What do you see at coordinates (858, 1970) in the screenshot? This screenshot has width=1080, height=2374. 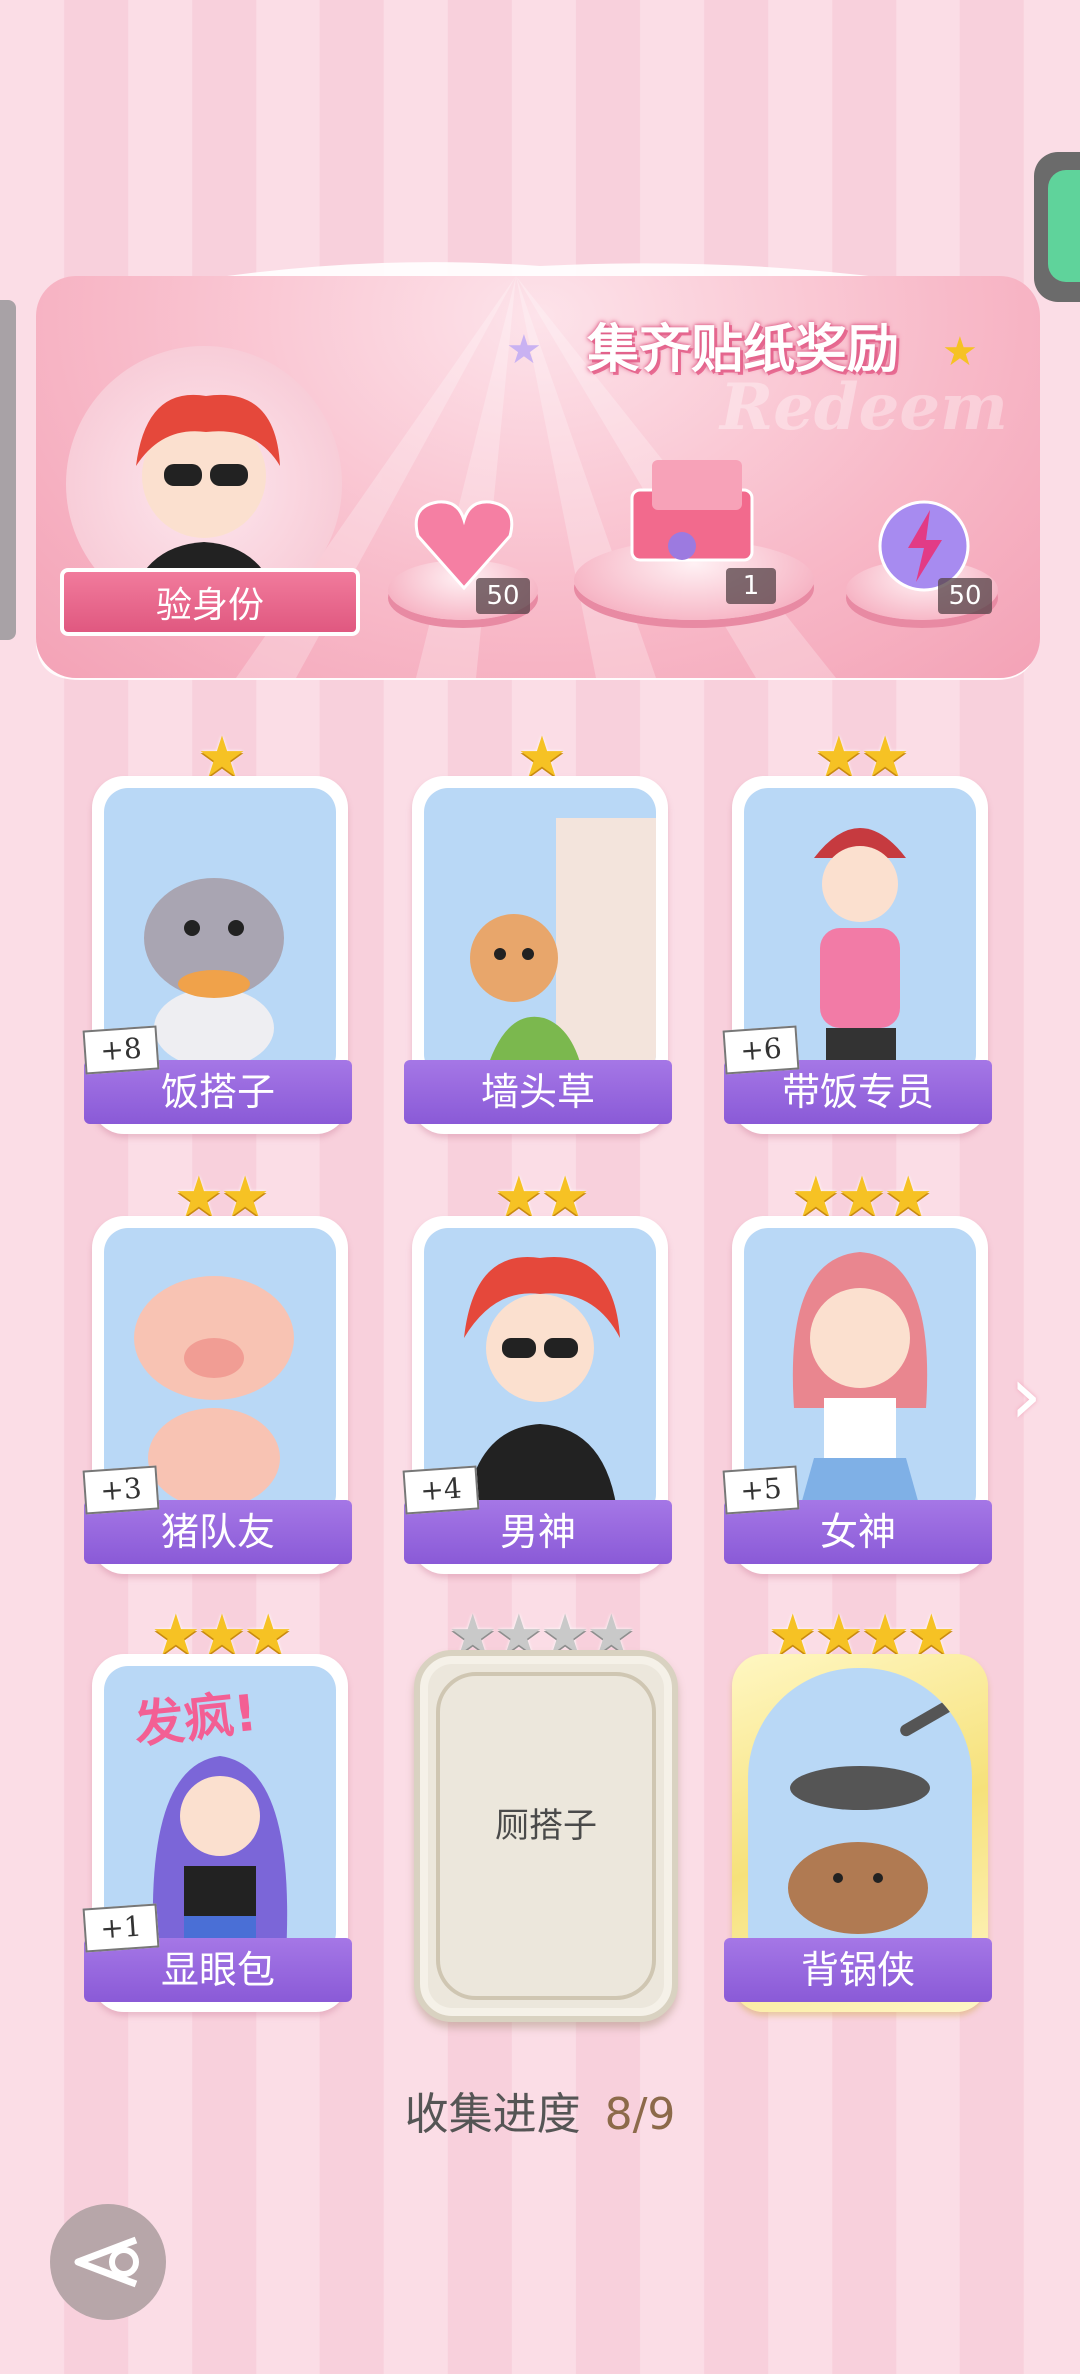 I see `card-name: 背锅侠` at bounding box center [858, 1970].